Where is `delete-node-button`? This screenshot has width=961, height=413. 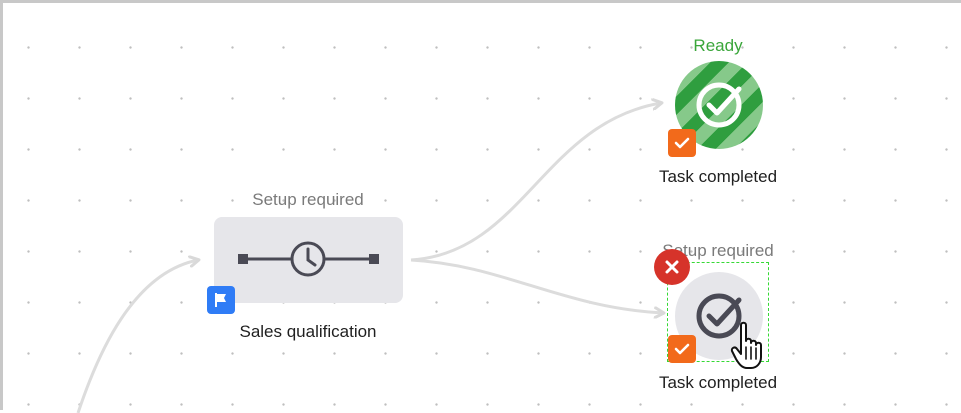 delete-node-button is located at coordinates (672, 267).